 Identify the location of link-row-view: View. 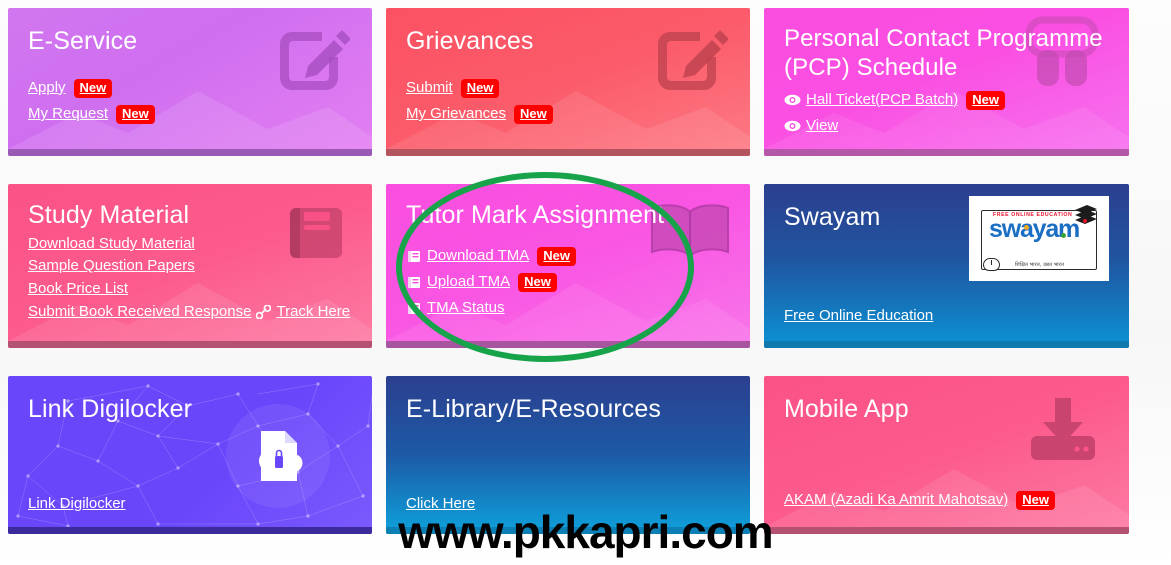
(946, 126).